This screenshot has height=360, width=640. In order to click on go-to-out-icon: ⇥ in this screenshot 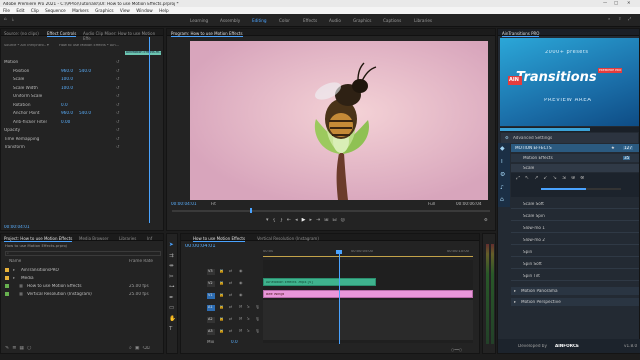, I will do `click(320, 220)`.